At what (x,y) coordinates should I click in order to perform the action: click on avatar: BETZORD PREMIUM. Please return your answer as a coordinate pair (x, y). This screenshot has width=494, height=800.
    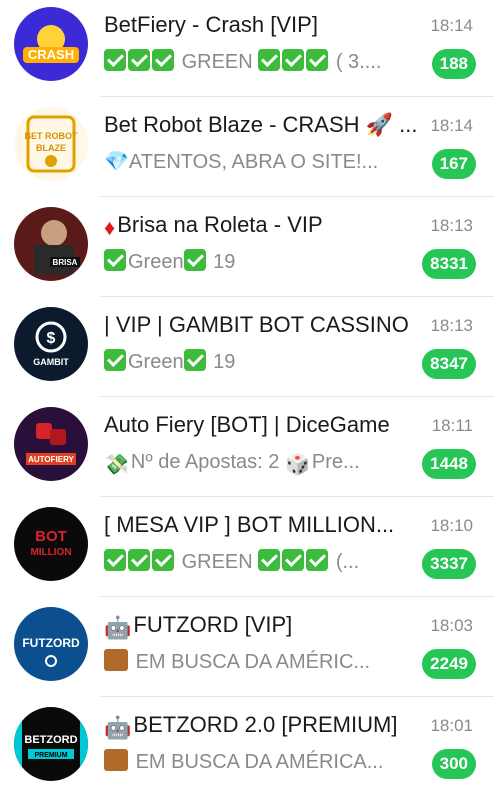
    Looking at the image, I should click on (51, 744).